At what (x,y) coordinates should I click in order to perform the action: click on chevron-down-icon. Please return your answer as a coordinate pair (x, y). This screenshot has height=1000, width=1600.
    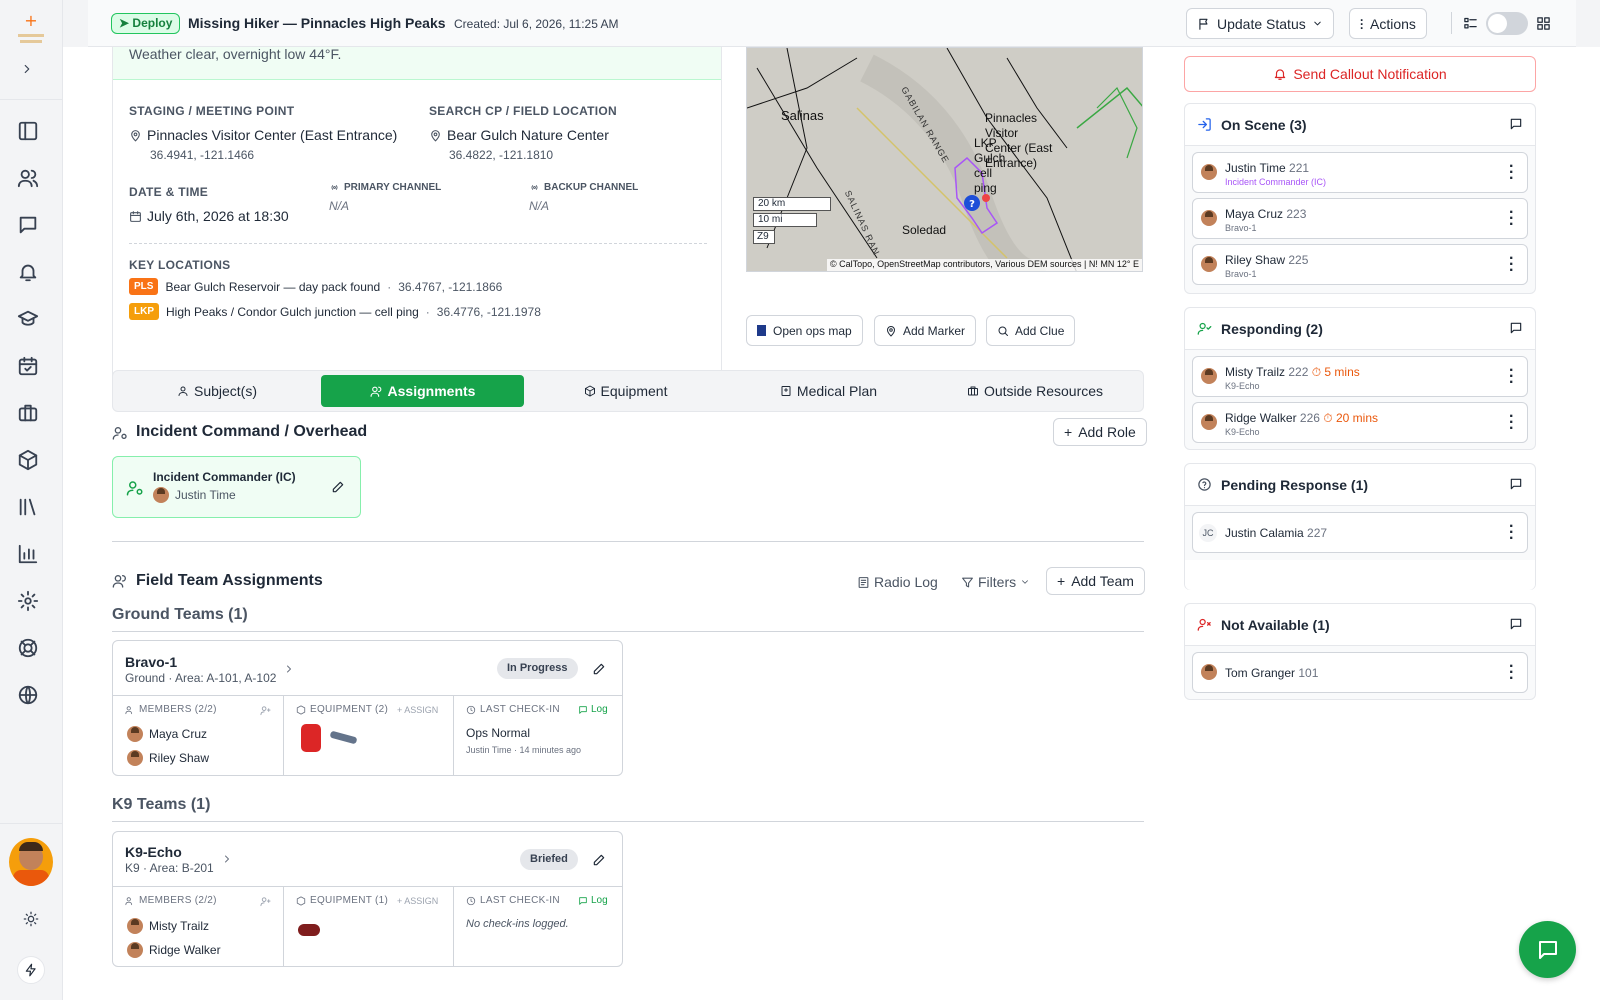
    Looking at the image, I should click on (1317, 23).